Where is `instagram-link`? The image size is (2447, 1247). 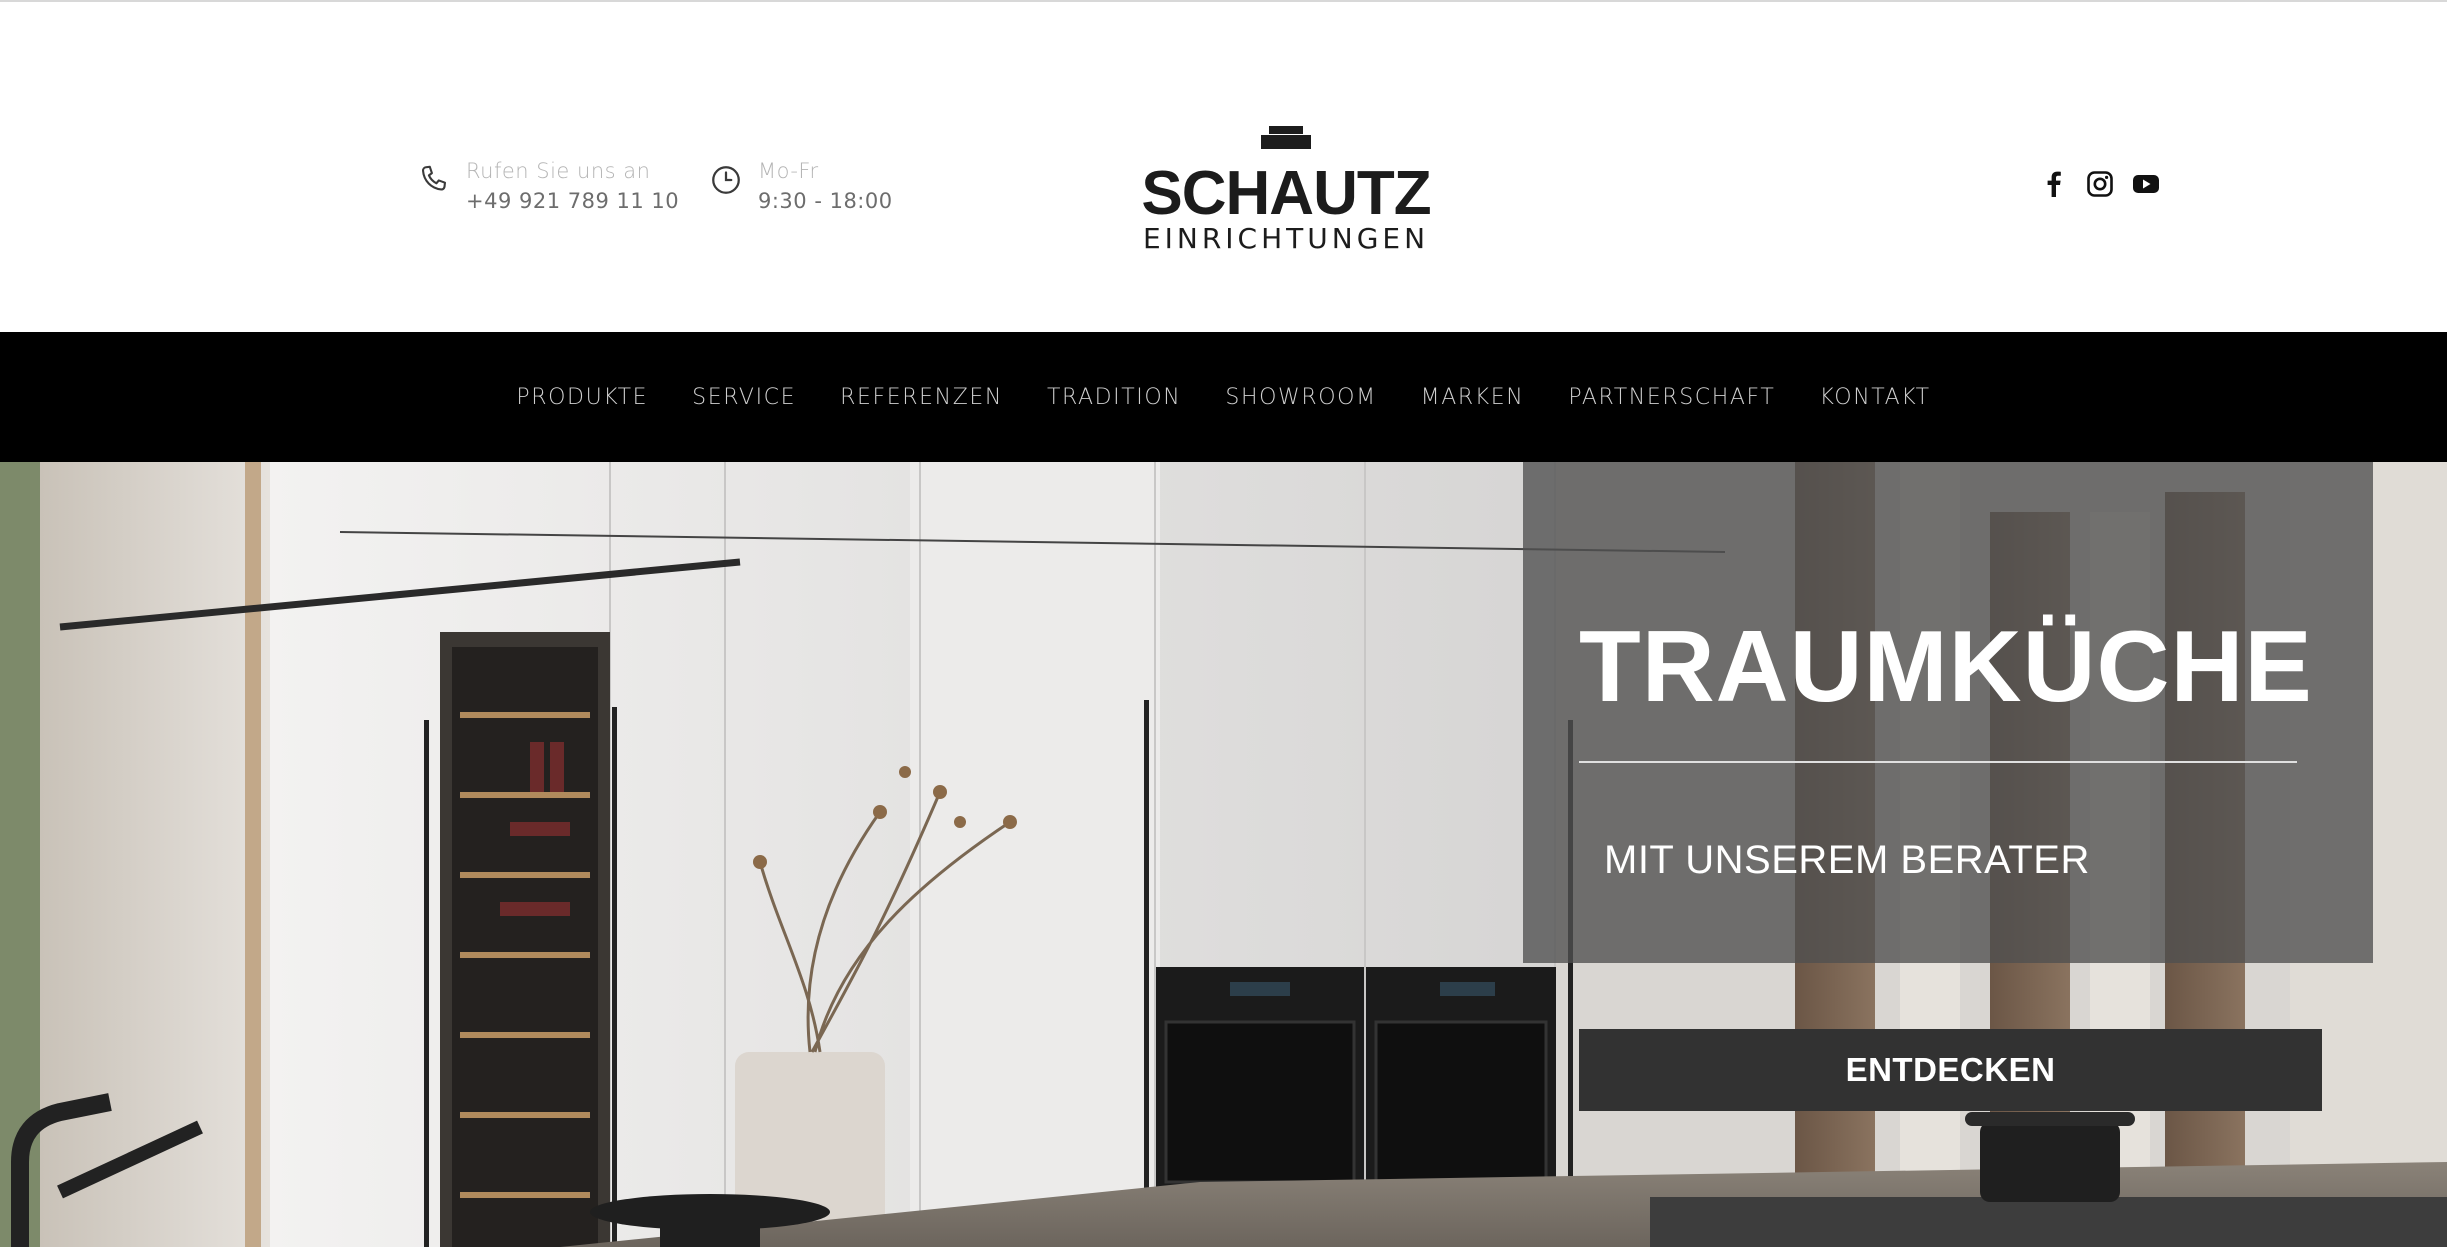 instagram-link is located at coordinates (2100, 184).